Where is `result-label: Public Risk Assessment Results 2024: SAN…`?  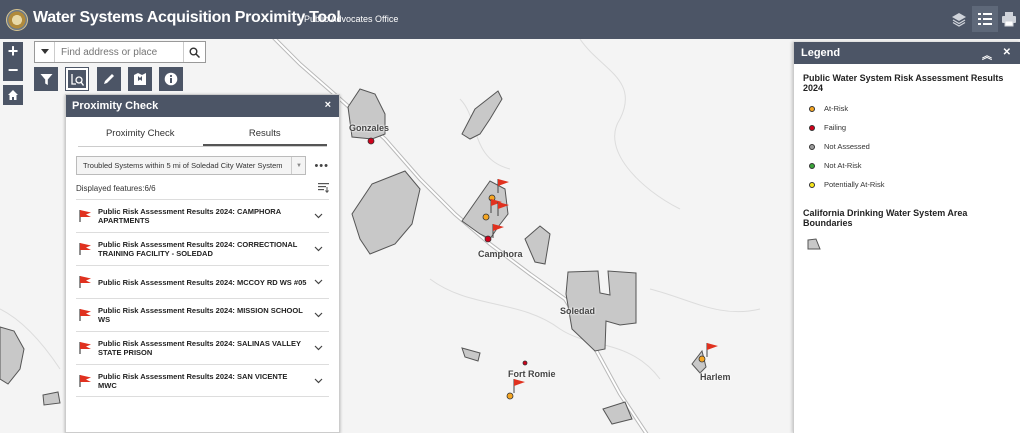 result-label: Public Risk Assessment Results 2024: SAN… is located at coordinates (193, 380).